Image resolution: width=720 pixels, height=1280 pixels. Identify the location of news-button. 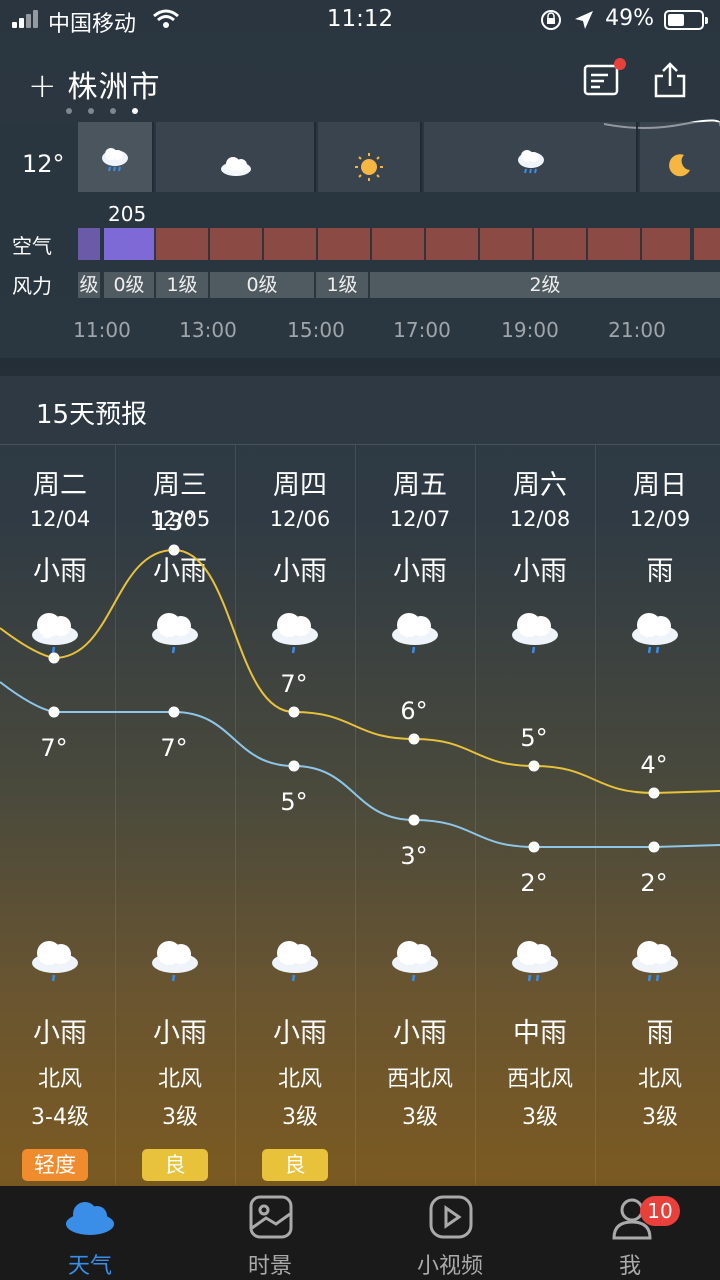
(604, 79).